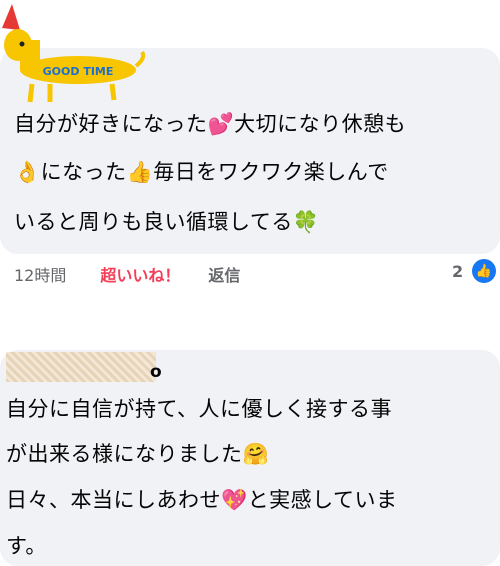 Image resolution: width=500 pixels, height=566 pixels. Describe the element at coordinates (140, 274) in the screenshot. I see `reaction-button: 超いいね！` at that location.